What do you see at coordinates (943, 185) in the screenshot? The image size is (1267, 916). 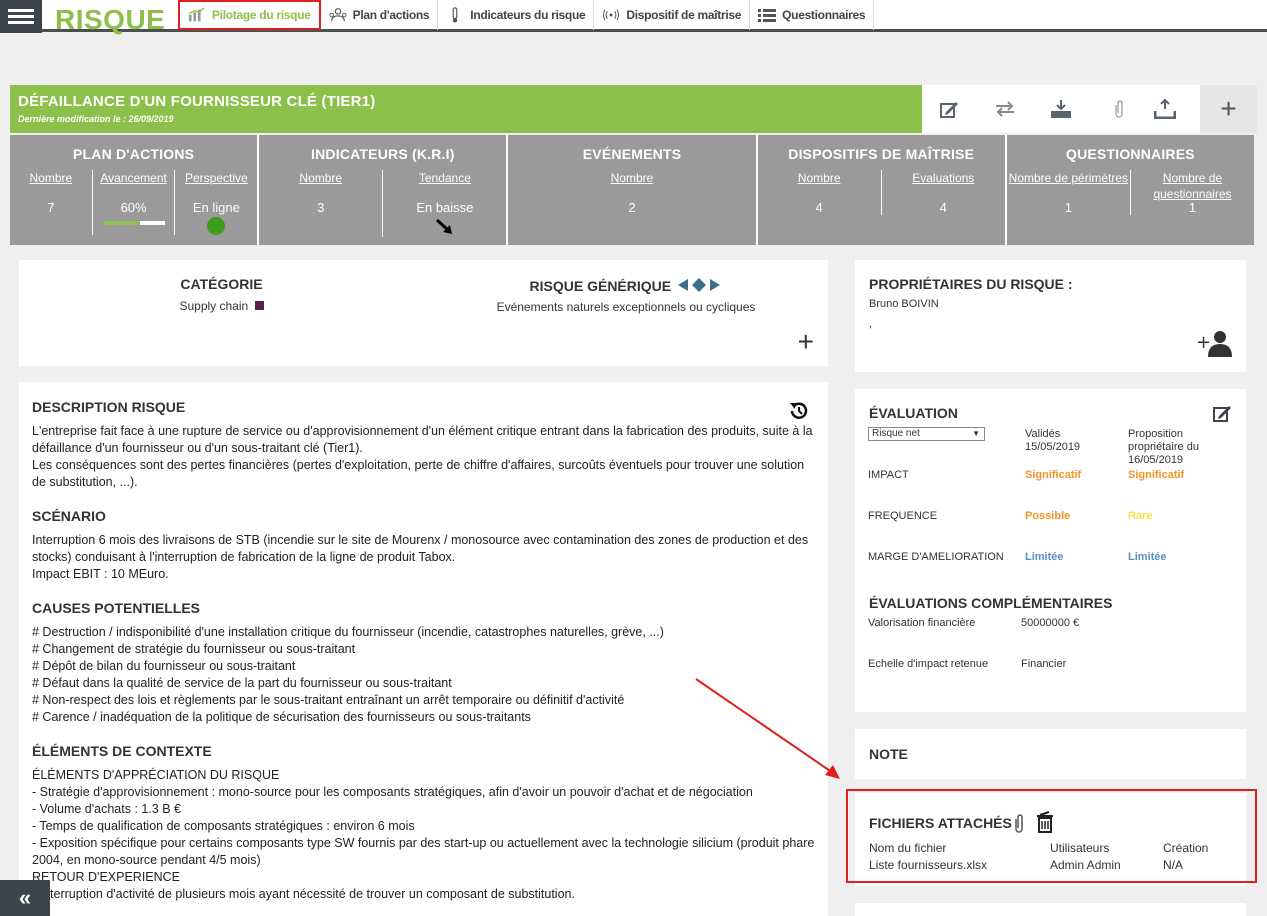 I see `stat-label: Evaluations` at bounding box center [943, 185].